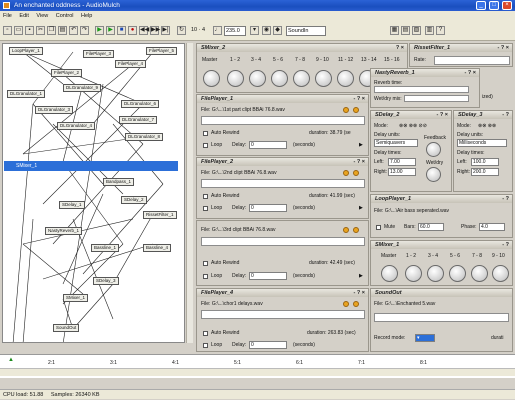  I want to click on node-bassline-1: Bassline_1, so click(105, 248).